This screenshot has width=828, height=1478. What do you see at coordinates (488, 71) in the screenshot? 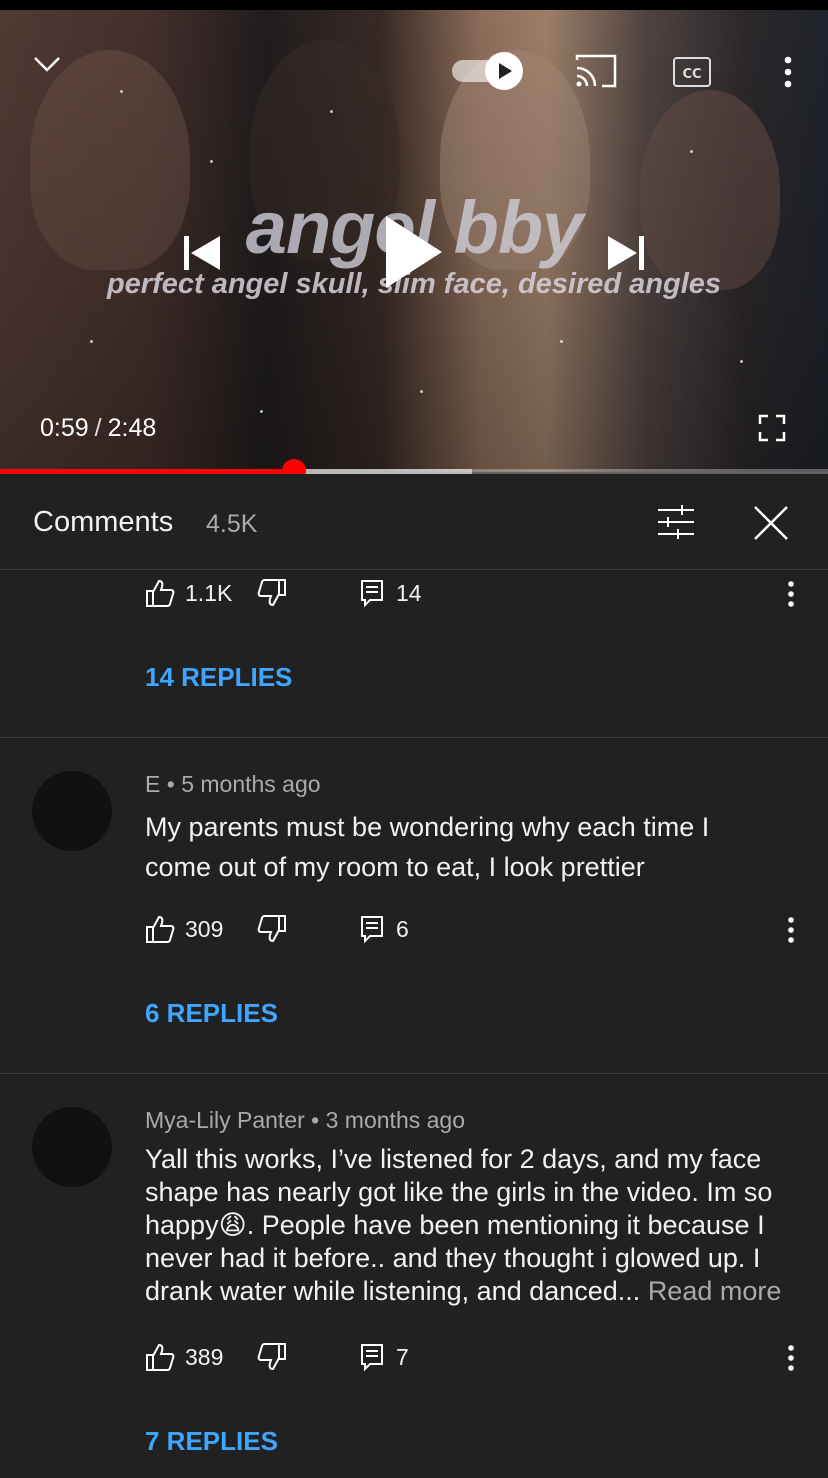
I see `autoplay-toggle-icon` at bounding box center [488, 71].